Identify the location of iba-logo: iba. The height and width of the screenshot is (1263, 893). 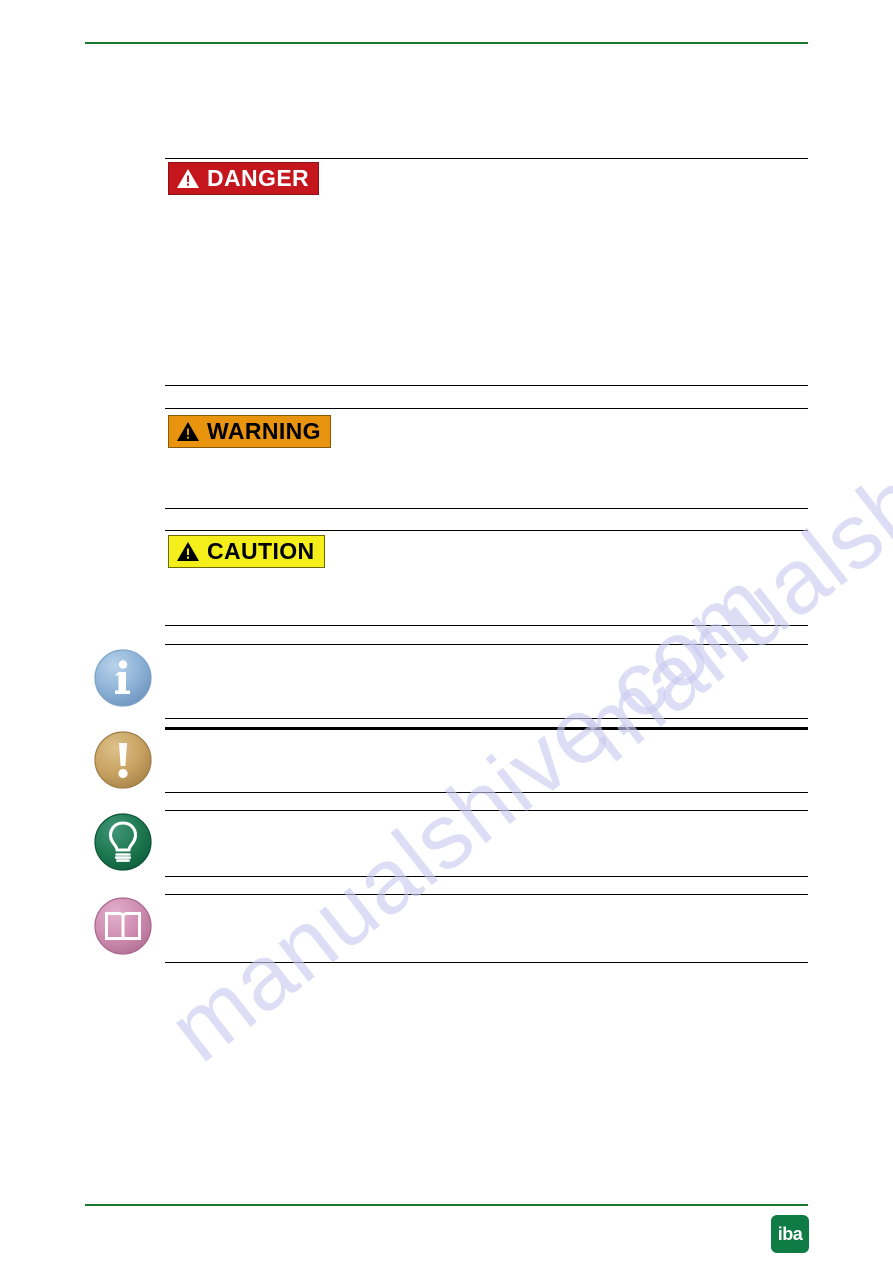
(790, 1234).